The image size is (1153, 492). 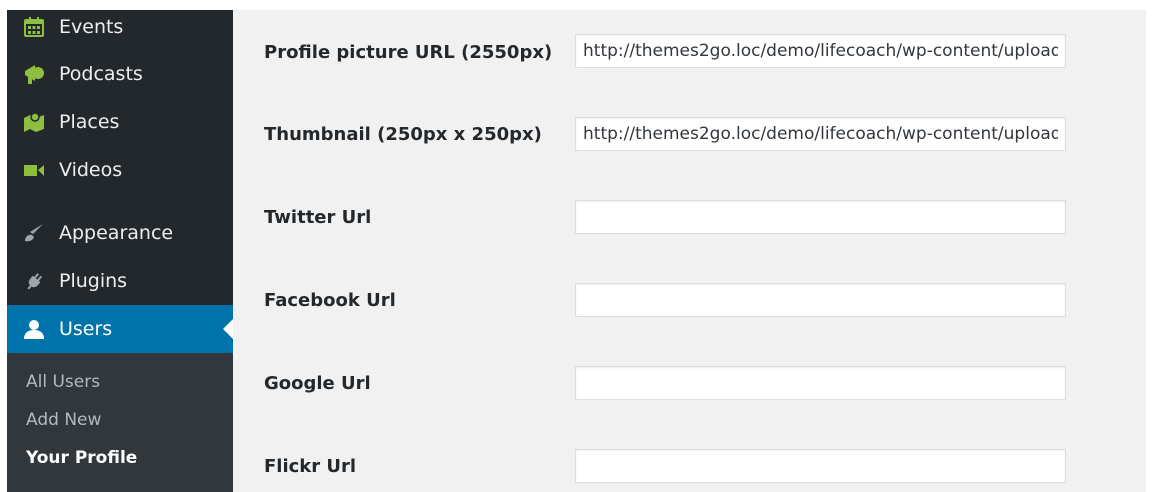 What do you see at coordinates (34, 170) in the screenshot?
I see `video-icon` at bounding box center [34, 170].